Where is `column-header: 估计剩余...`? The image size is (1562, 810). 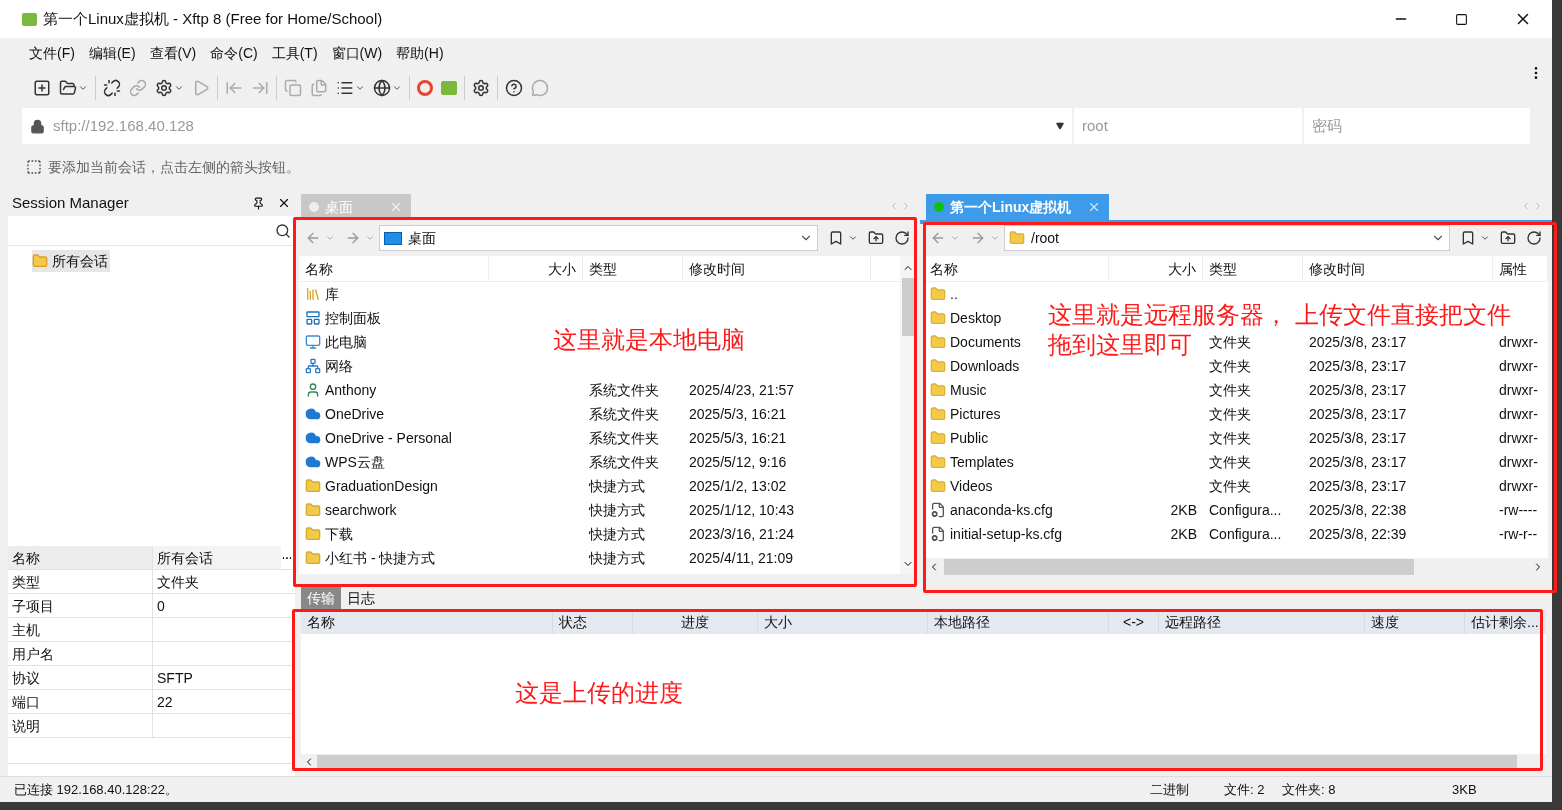
column-header: 估计剩余... is located at coordinates (1503, 622).